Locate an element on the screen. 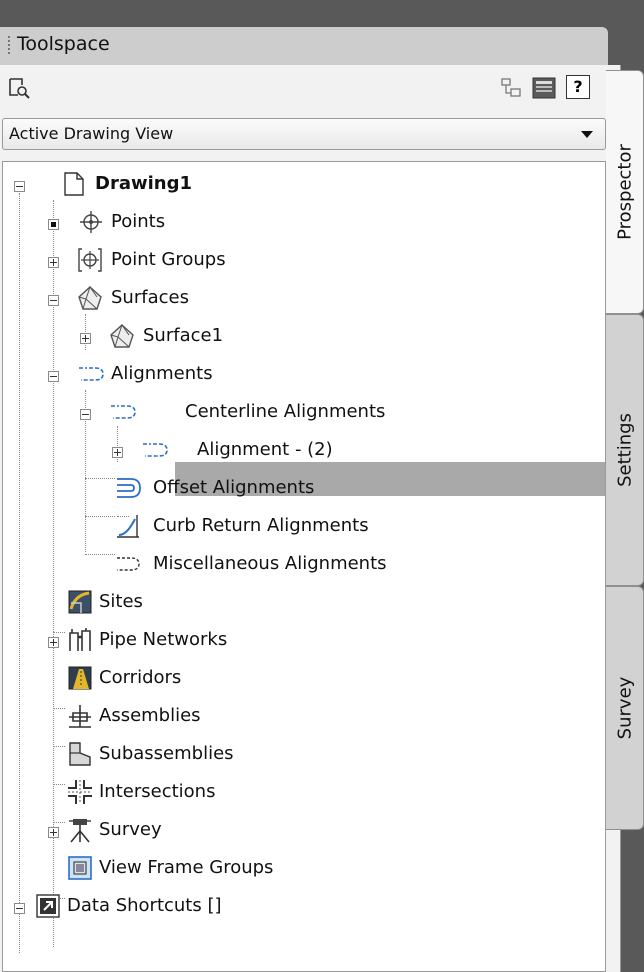  side-tabs: Prospector Settings Survey is located at coordinates (625, 521).